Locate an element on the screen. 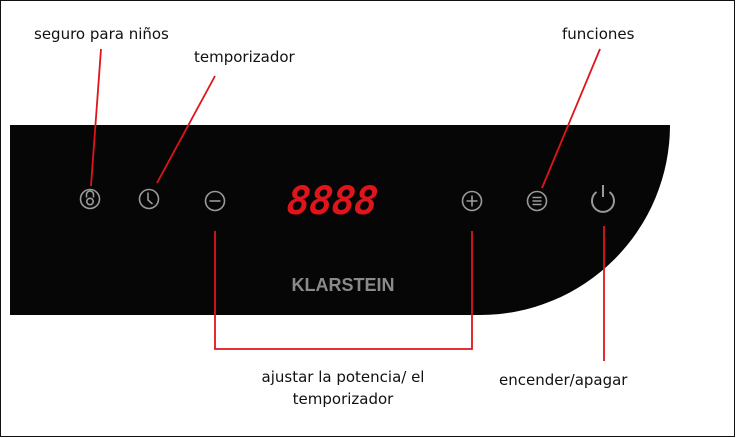 The height and width of the screenshot is (438, 736). power-label: encender/apagar is located at coordinates (563, 380).